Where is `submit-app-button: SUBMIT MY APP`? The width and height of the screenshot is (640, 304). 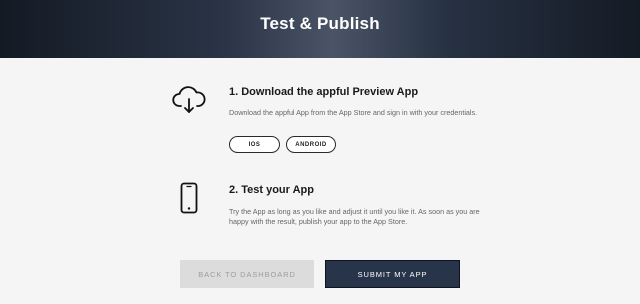 submit-app-button: SUBMIT MY APP is located at coordinates (392, 274).